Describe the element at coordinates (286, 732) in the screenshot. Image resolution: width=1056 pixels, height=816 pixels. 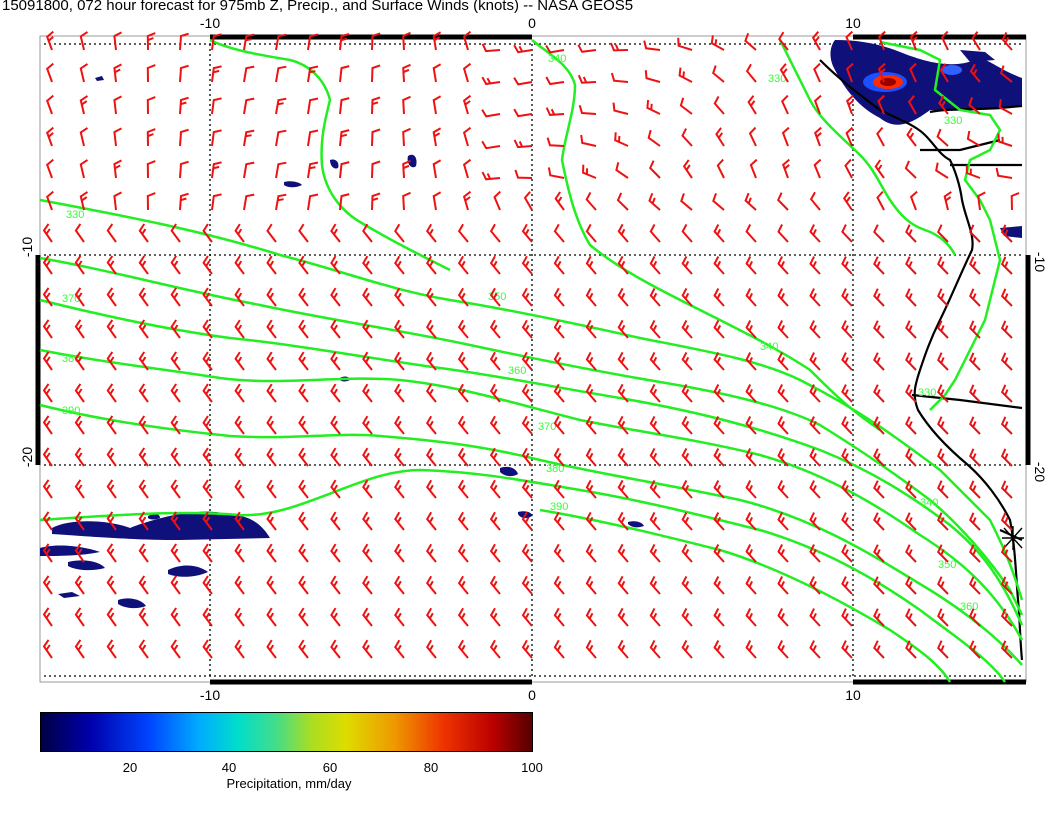
I see `precip-colorbar` at that location.